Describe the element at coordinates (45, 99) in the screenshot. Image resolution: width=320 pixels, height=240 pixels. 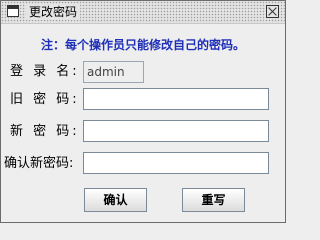
I see `old-password-label: 旧 密 码:` at that location.